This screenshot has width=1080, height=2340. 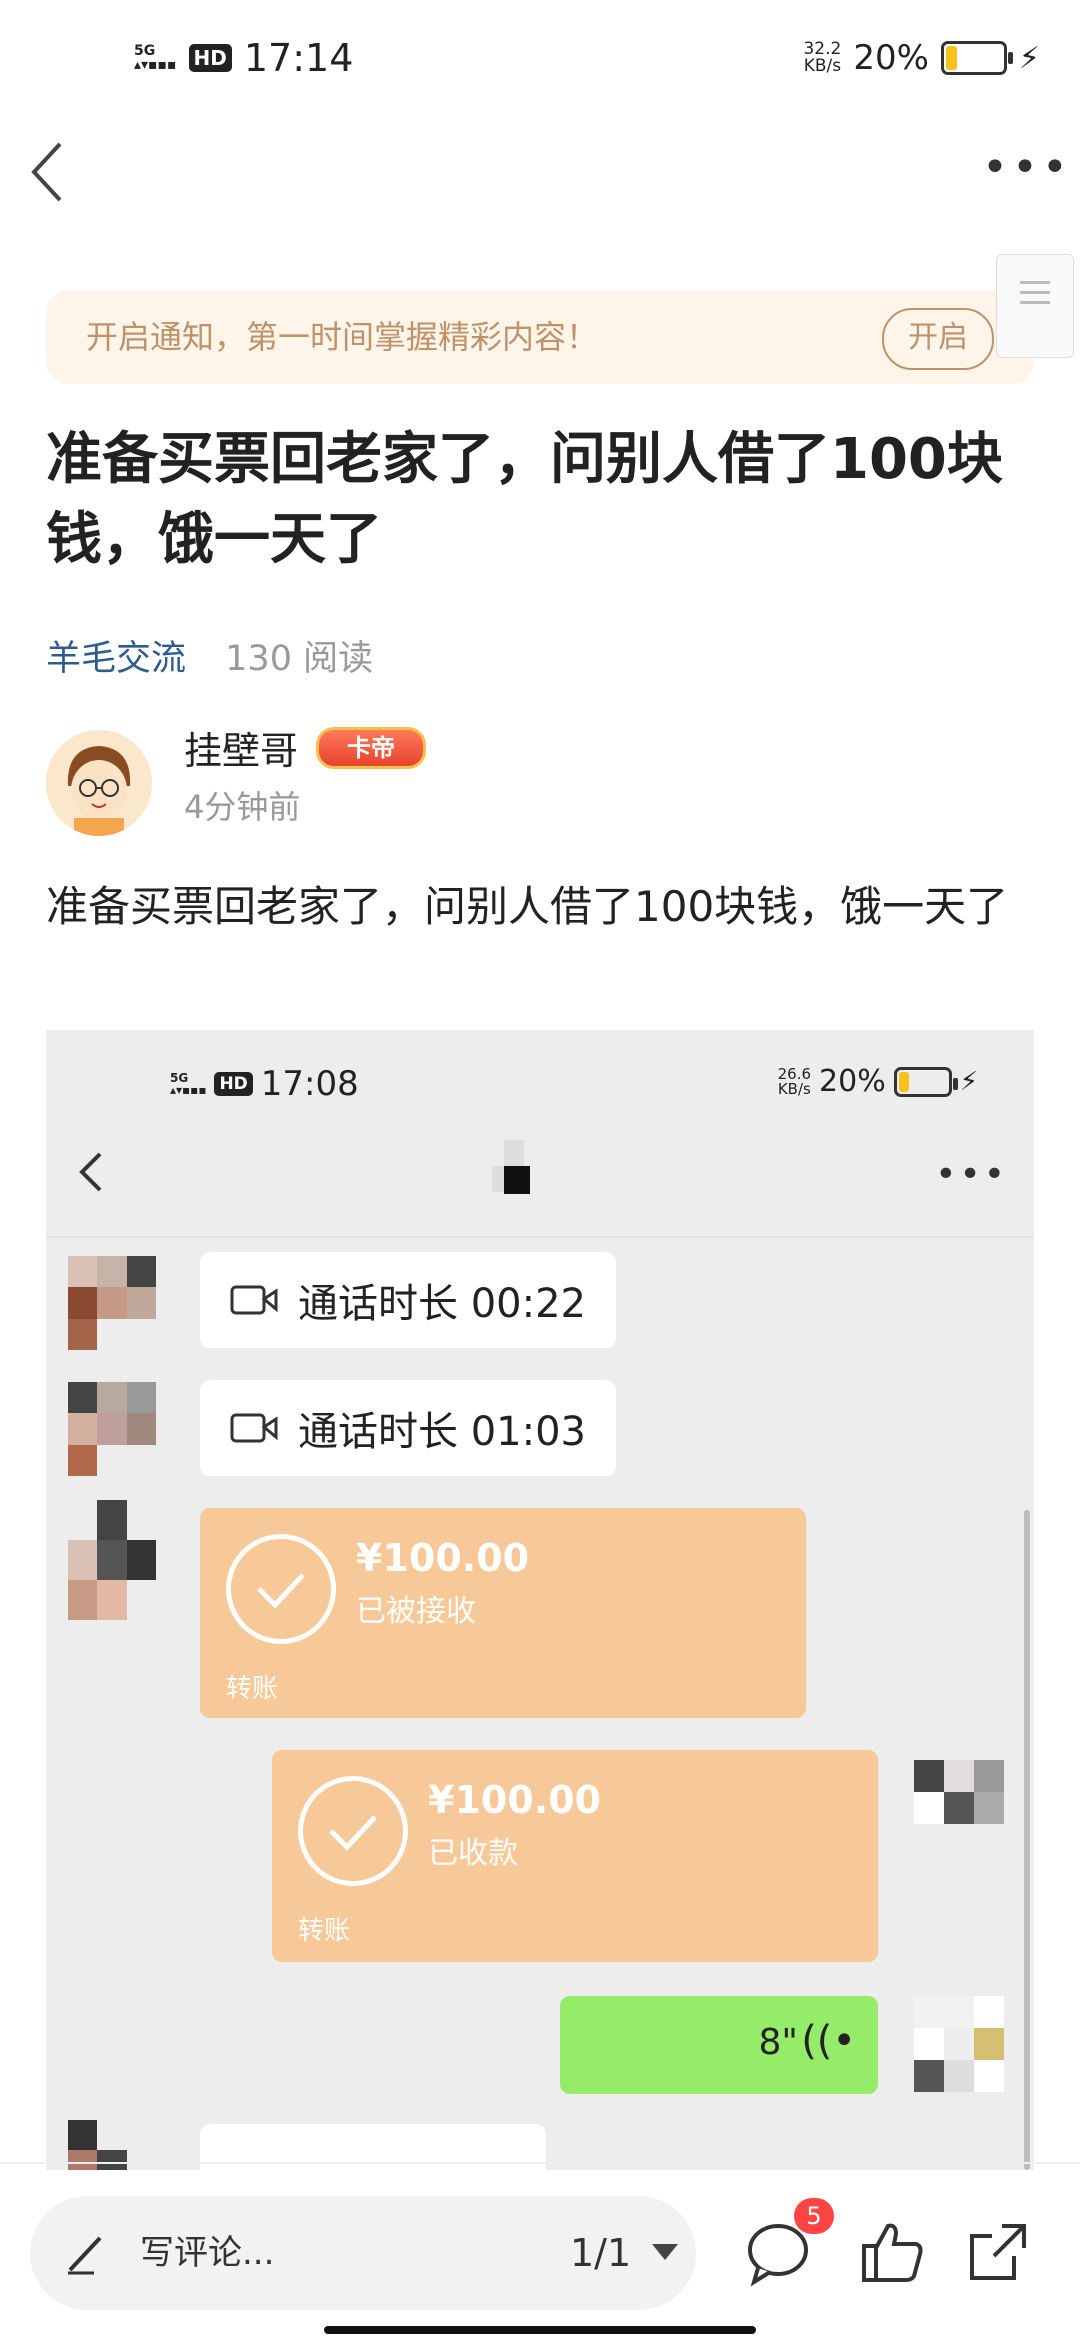 What do you see at coordinates (342, 337) in the screenshot?
I see `notification-text: 开启通知，第一时间掌握精彩内容！` at bounding box center [342, 337].